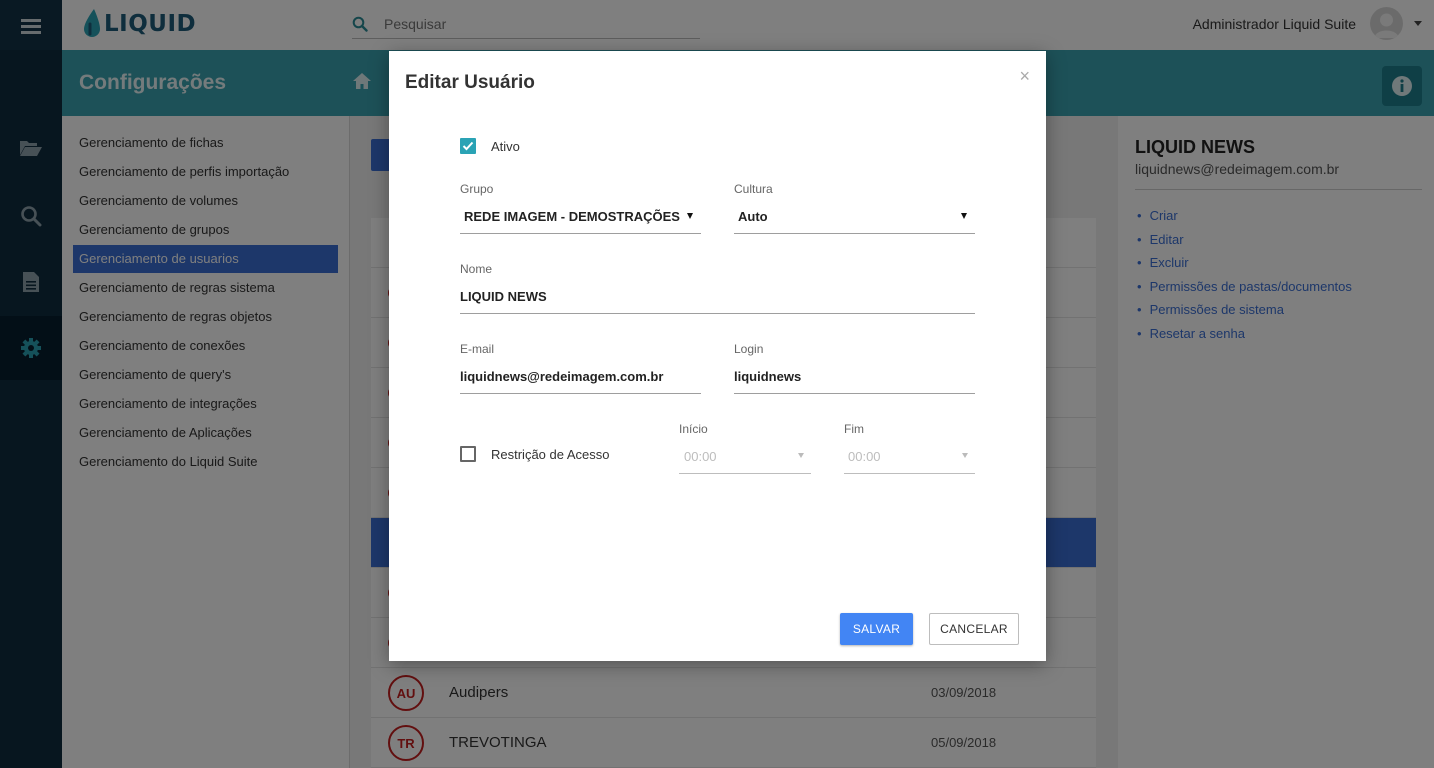 Image resolution: width=1434 pixels, height=768 pixels. What do you see at coordinates (1024, 76) in the screenshot?
I see `close-icon: ×` at bounding box center [1024, 76].